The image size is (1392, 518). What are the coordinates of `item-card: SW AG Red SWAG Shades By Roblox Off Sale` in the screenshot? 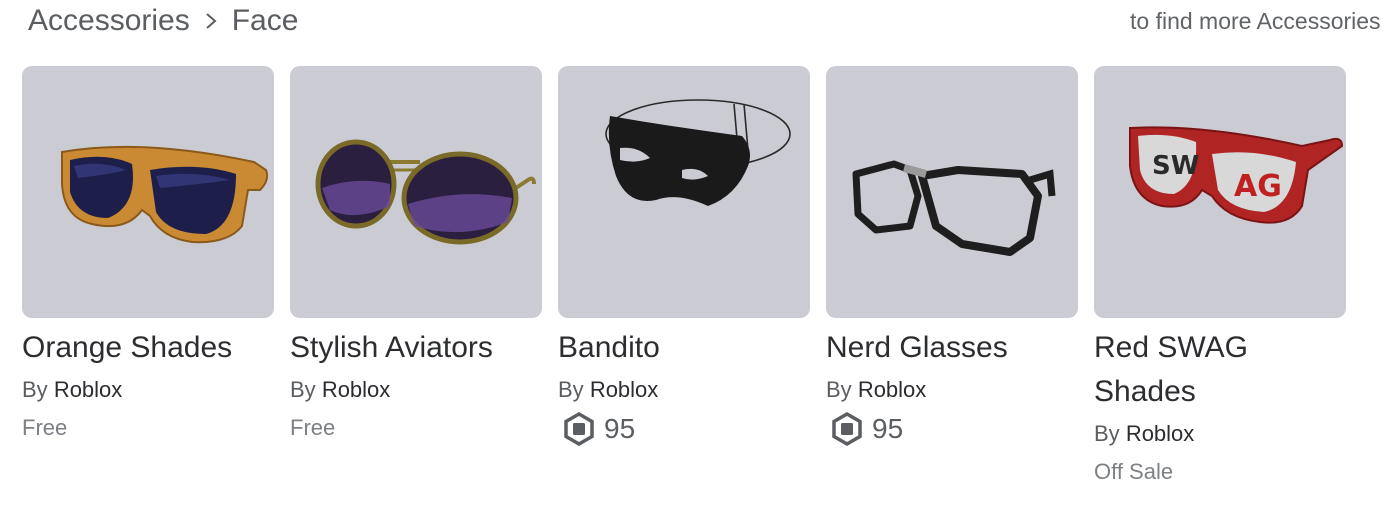 It's located at (1220, 277).